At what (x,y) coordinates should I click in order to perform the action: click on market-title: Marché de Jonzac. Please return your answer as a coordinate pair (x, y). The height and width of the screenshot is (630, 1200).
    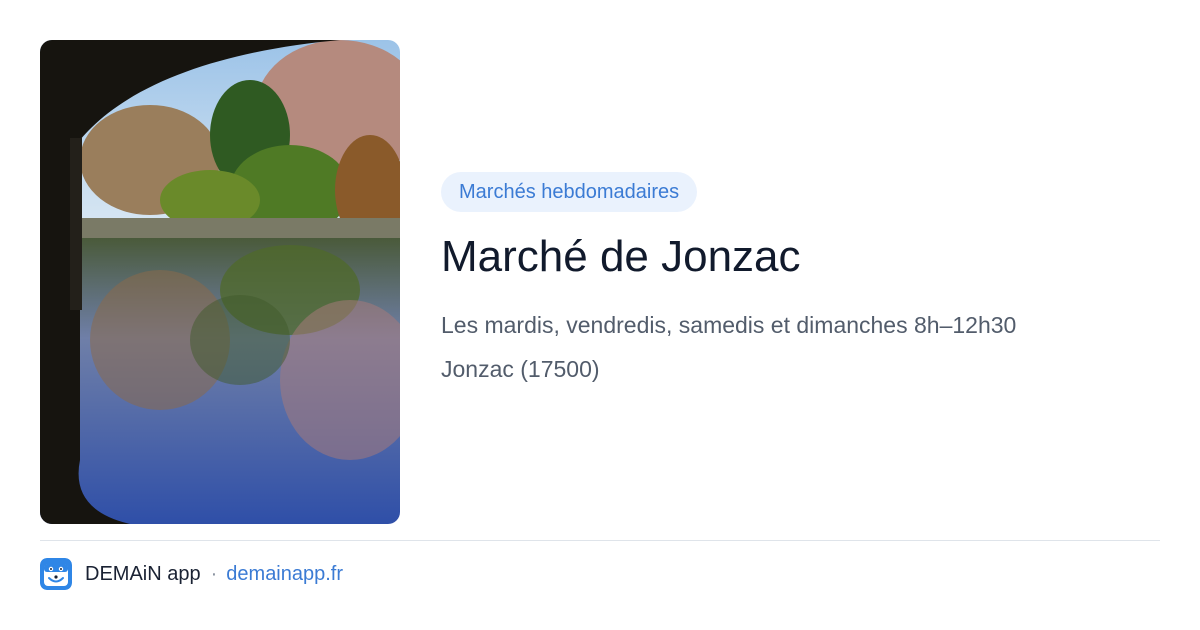
    Looking at the image, I should click on (621, 256).